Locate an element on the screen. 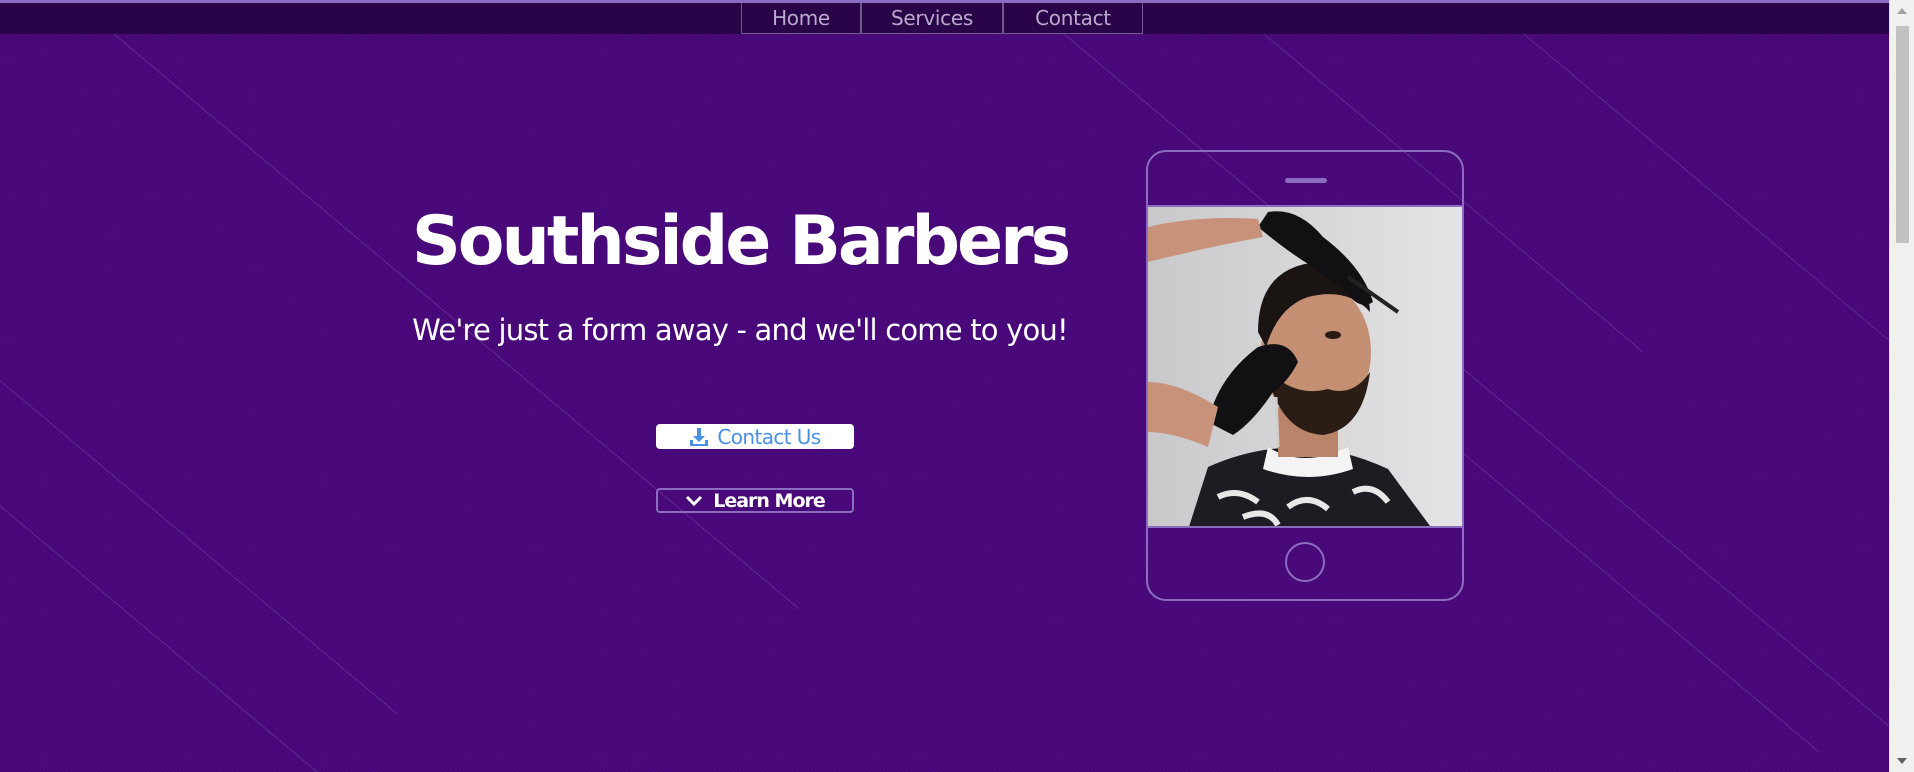 The image size is (1914, 772). nav-item-home: Home is located at coordinates (801, 18).